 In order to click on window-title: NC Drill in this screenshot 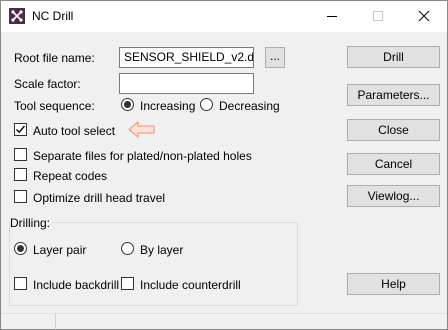, I will do `click(53, 16)`.